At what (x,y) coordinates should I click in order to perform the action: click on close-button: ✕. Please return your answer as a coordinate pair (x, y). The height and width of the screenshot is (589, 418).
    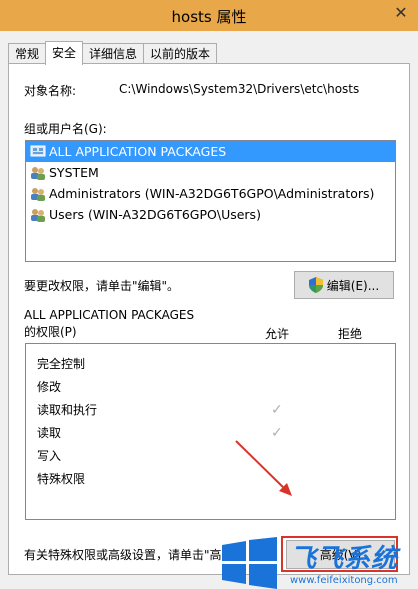
    Looking at the image, I should click on (401, 12).